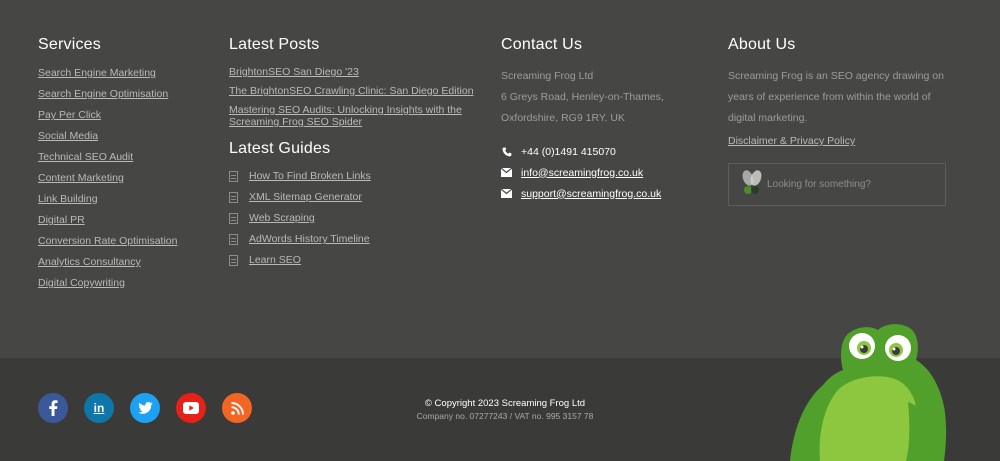 This screenshot has width=1000, height=461. What do you see at coordinates (191, 408) in the screenshot?
I see `youtube-icon` at bounding box center [191, 408].